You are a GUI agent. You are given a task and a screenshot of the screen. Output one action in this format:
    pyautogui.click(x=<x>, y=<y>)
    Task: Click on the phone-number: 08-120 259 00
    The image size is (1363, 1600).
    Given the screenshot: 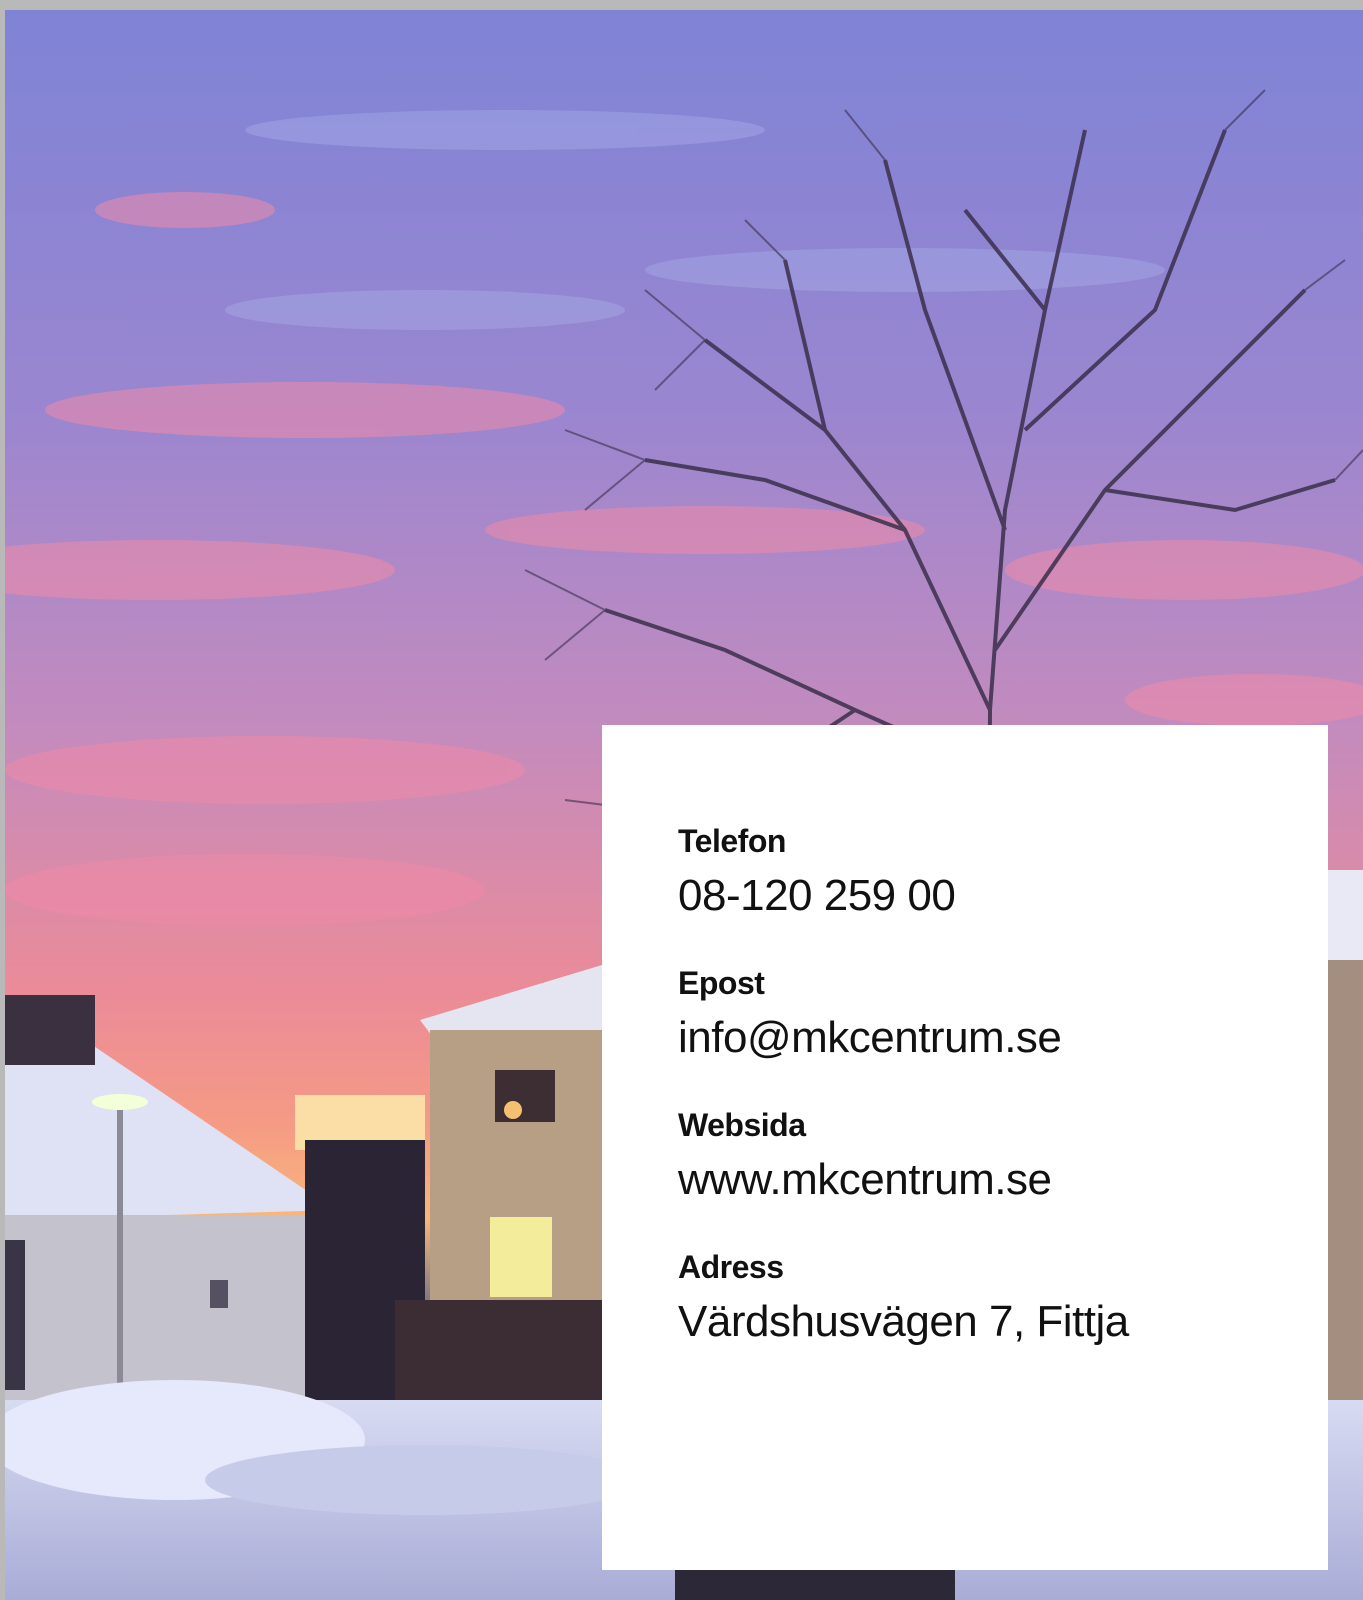 What is the action you would take?
    pyautogui.click(x=1003, y=896)
    